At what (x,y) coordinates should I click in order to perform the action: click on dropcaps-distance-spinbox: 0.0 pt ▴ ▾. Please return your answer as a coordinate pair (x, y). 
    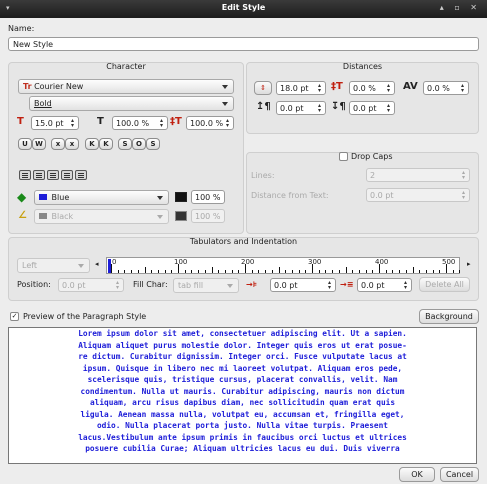
    Looking at the image, I should click on (418, 195).